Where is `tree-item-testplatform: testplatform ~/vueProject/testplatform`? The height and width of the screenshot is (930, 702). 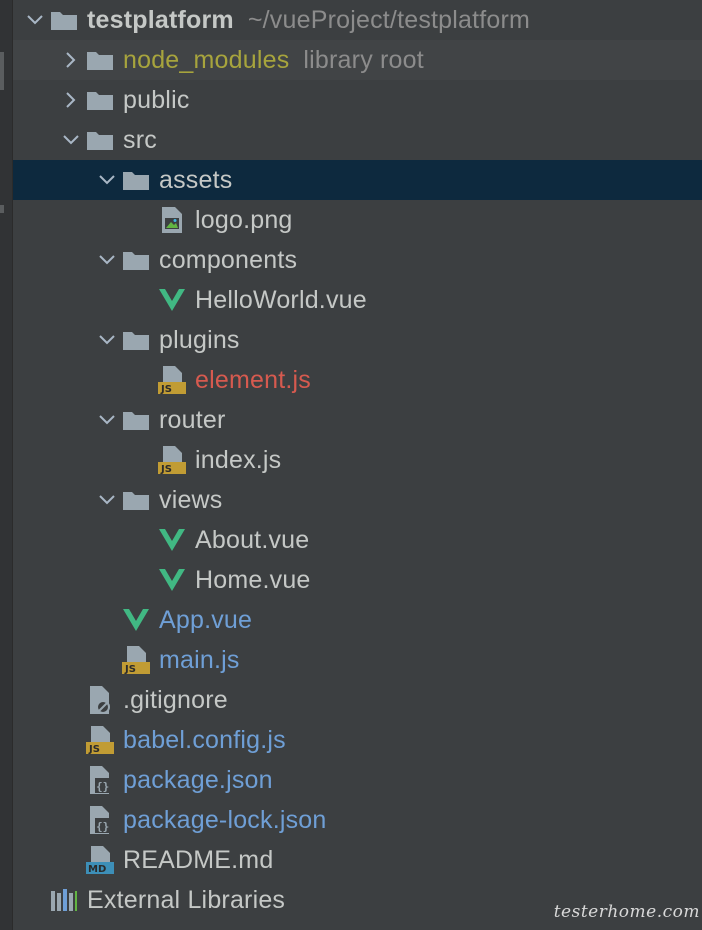
tree-item-testplatform: testplatform ~/vueProject/testplatform is located at coordinates (357, 20).